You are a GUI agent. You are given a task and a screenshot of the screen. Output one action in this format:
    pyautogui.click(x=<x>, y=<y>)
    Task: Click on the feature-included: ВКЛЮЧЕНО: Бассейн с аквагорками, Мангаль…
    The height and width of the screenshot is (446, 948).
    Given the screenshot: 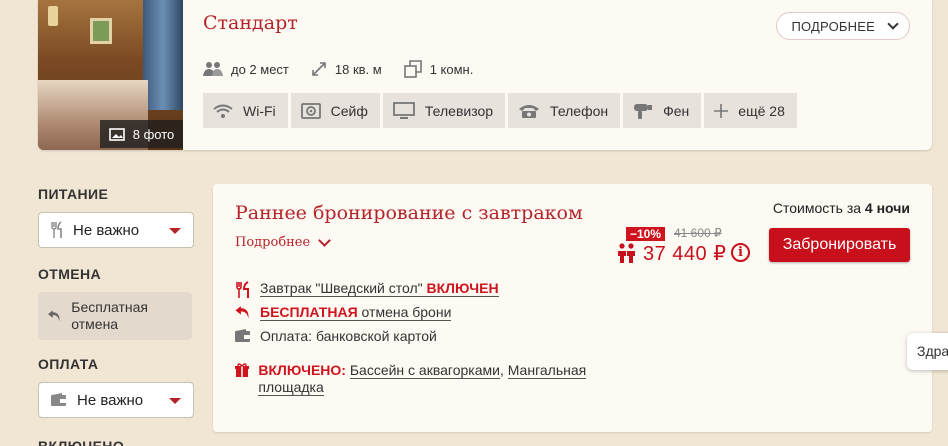 What is the action you would take?
    pyautogui.click(x=425, y=379)
    